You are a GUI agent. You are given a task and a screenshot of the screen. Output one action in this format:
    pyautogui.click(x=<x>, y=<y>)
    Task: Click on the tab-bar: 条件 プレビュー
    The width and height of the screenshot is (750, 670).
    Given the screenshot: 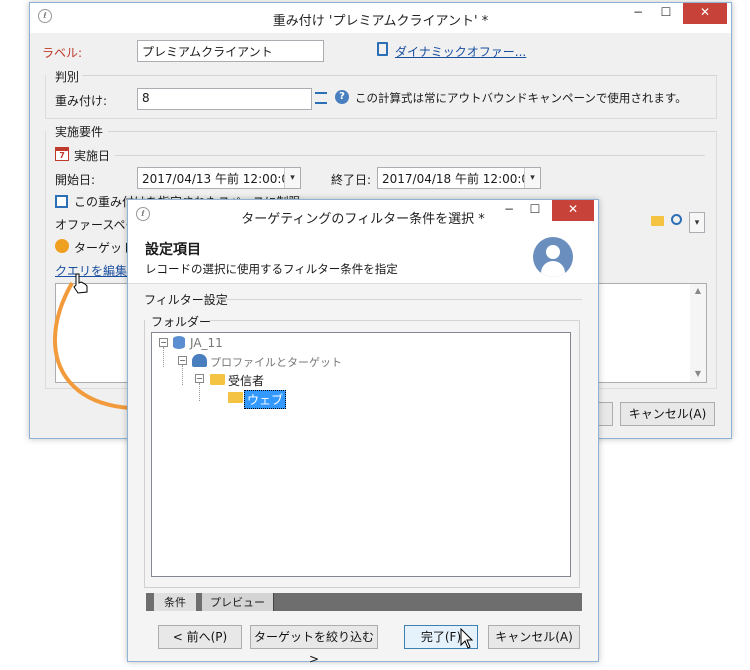 What is the action you would take?
    pyautogui.click(x=364, y=602)
    